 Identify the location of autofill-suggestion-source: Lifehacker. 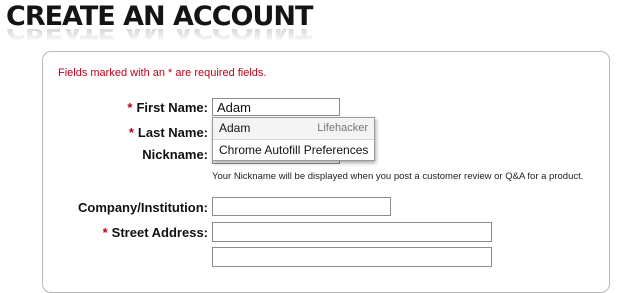
(342, 128).